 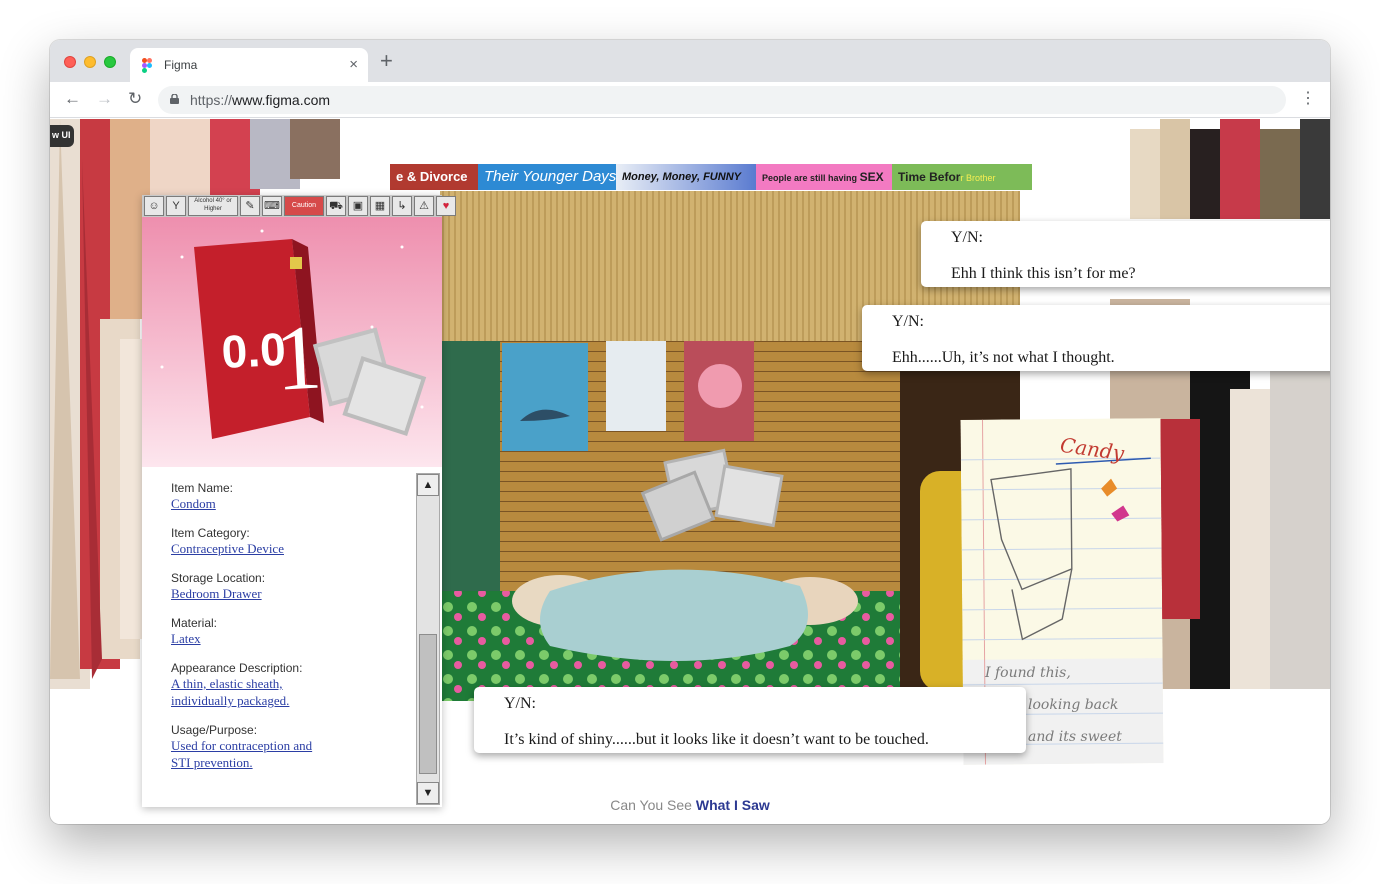 I want to click on field-label: Storage Location:, so click(x=218, y=578).